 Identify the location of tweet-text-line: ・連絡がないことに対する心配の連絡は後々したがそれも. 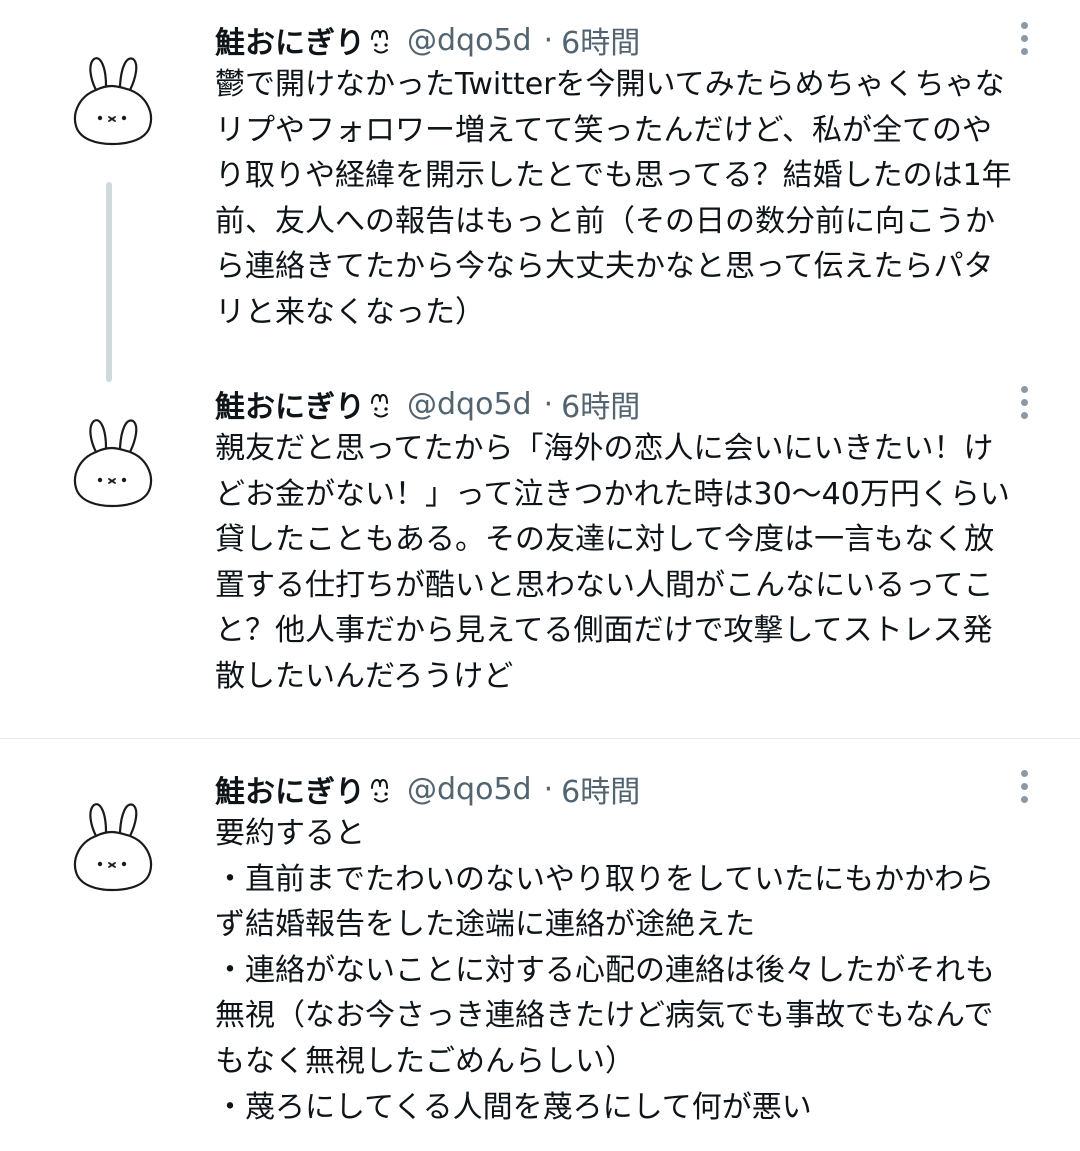
(605, 970).